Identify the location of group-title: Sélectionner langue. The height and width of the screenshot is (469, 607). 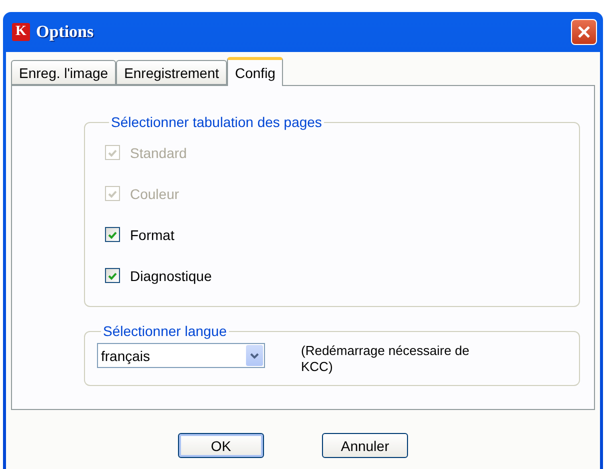
(165, 331).